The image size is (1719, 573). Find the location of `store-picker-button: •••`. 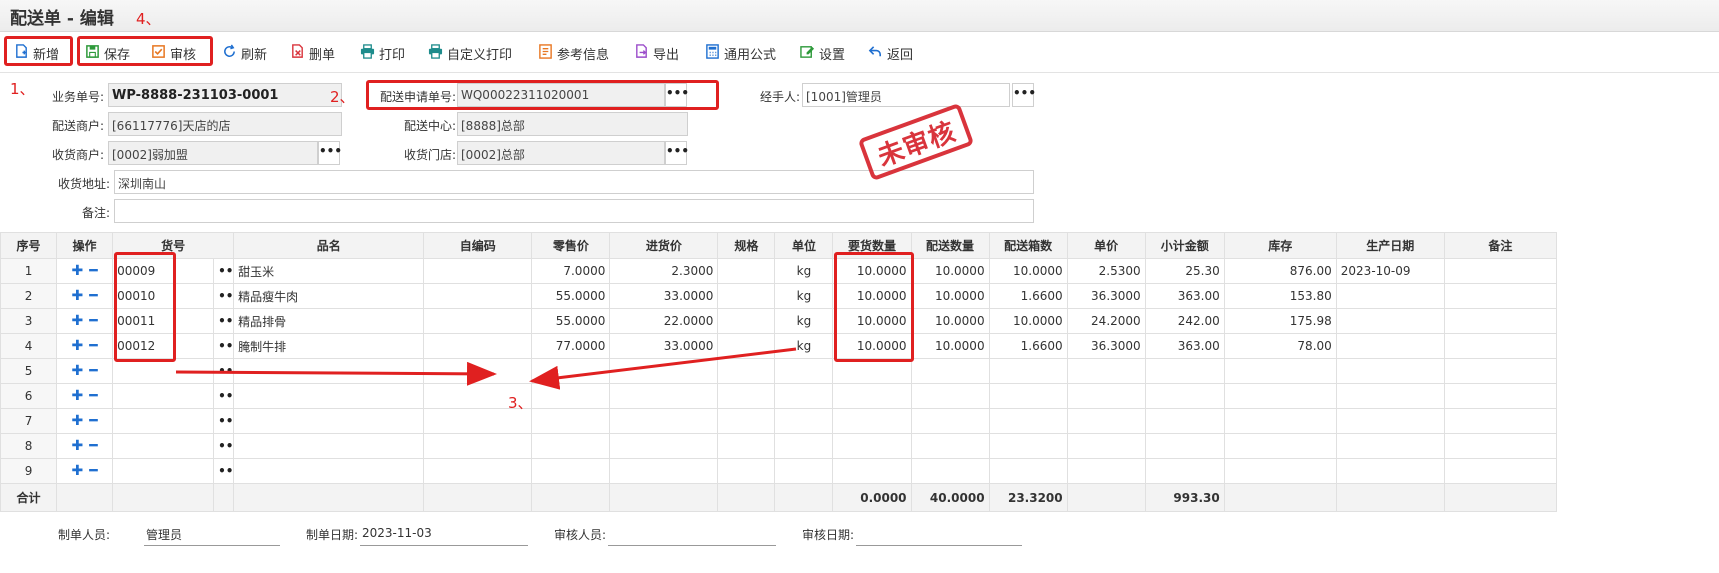

store-picker-button: ••• is located at coordinates (677, 153).